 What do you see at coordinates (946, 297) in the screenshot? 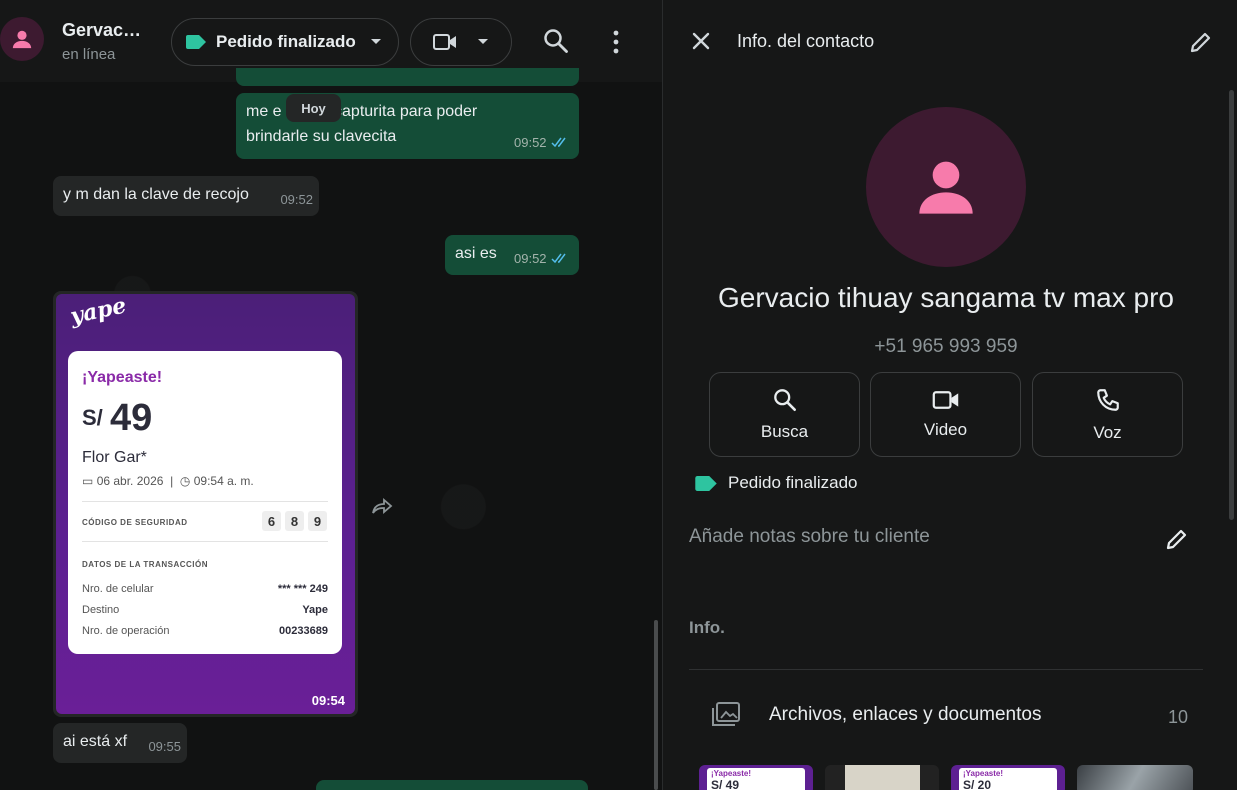
I see `contact-full-name: Gervacio tihuay sangama tv max pro` at bounding box center [946, 297].